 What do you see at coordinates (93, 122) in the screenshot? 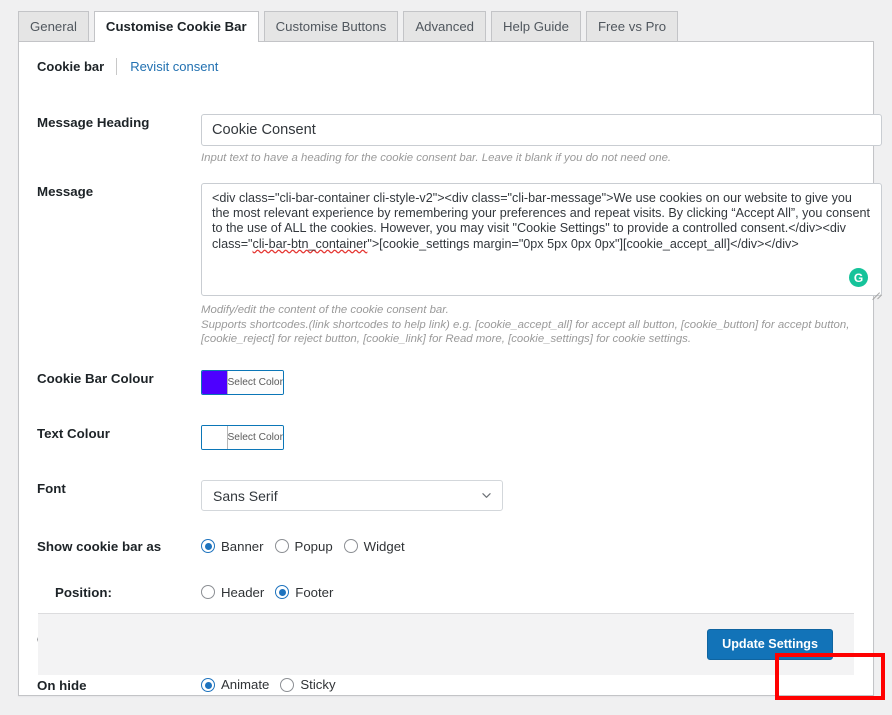
I see `label-message-heading: Message Heading` at bounding box center [93, 122].